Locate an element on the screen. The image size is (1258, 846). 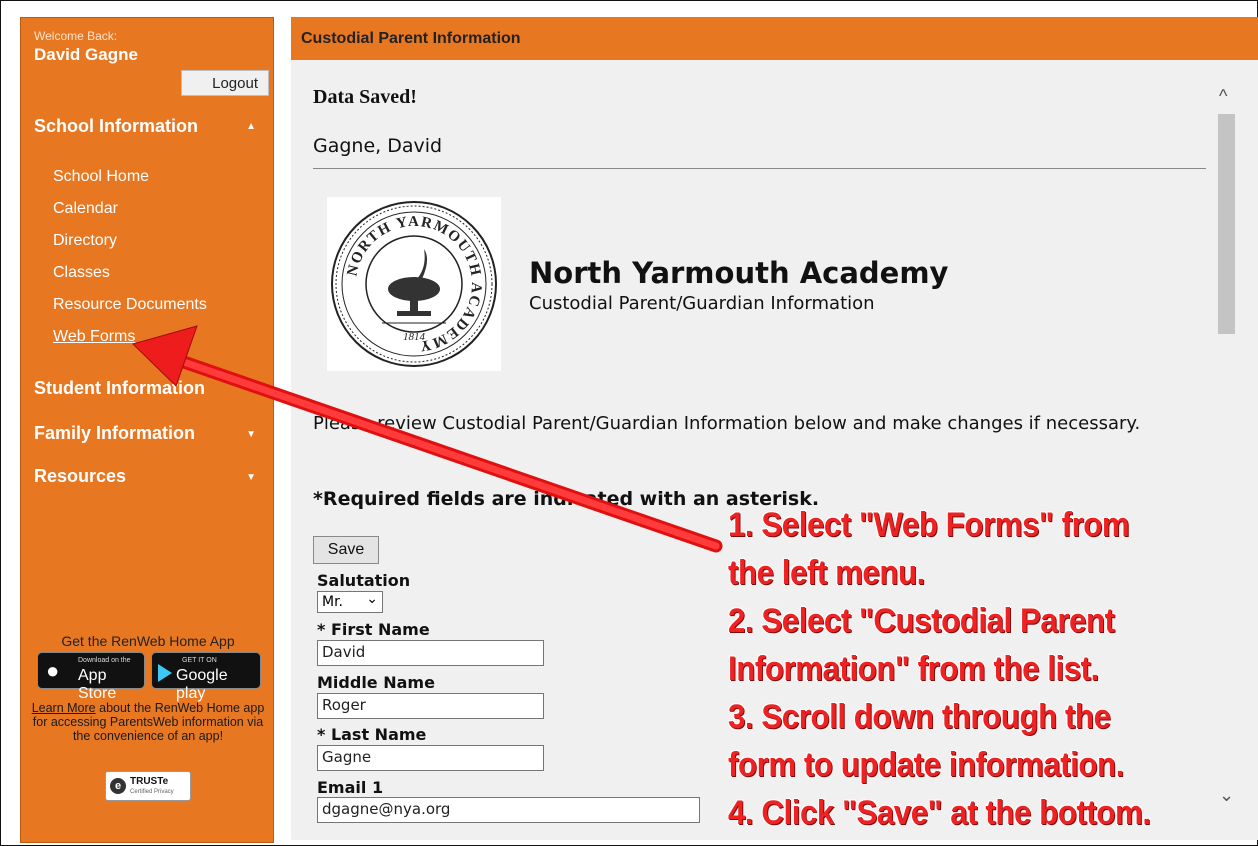
app-store-badge: ● Download on the App Store is located at coordinates (91, 677).